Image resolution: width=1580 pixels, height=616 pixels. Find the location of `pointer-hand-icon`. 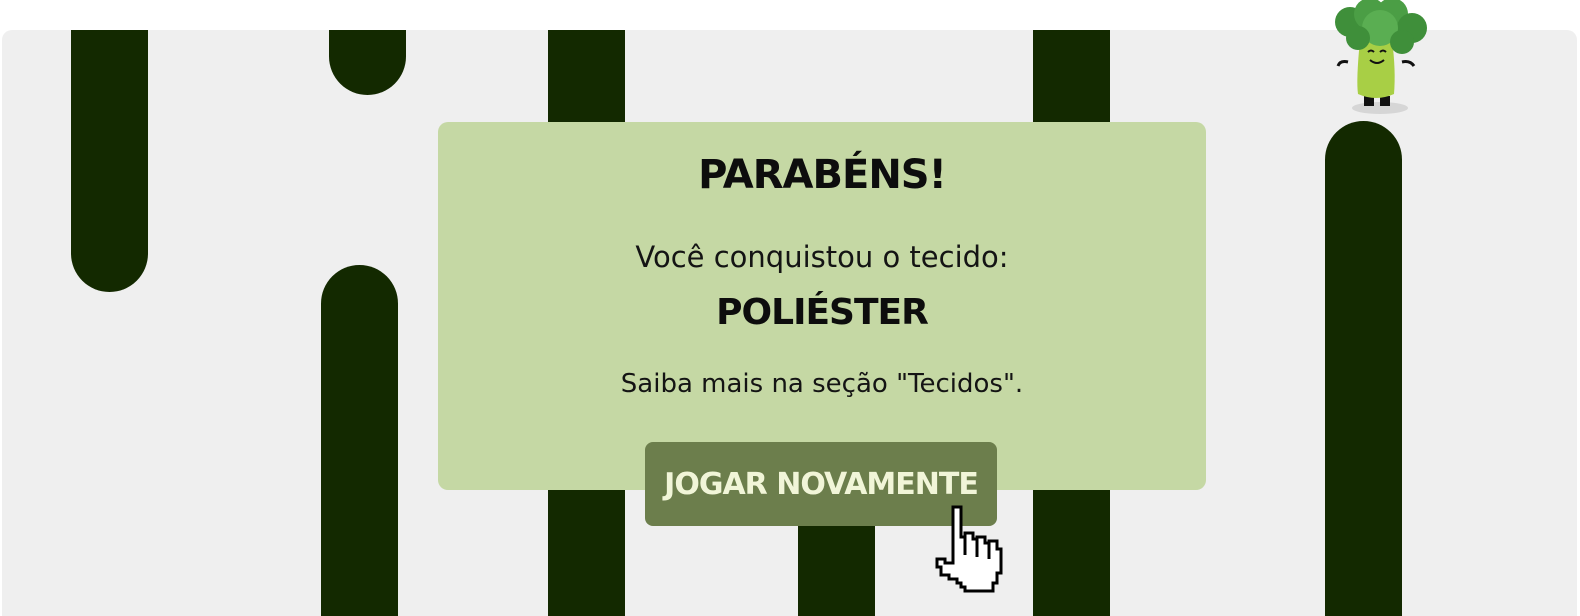

pointer-hand-icon is located at coordinates (969, 549).